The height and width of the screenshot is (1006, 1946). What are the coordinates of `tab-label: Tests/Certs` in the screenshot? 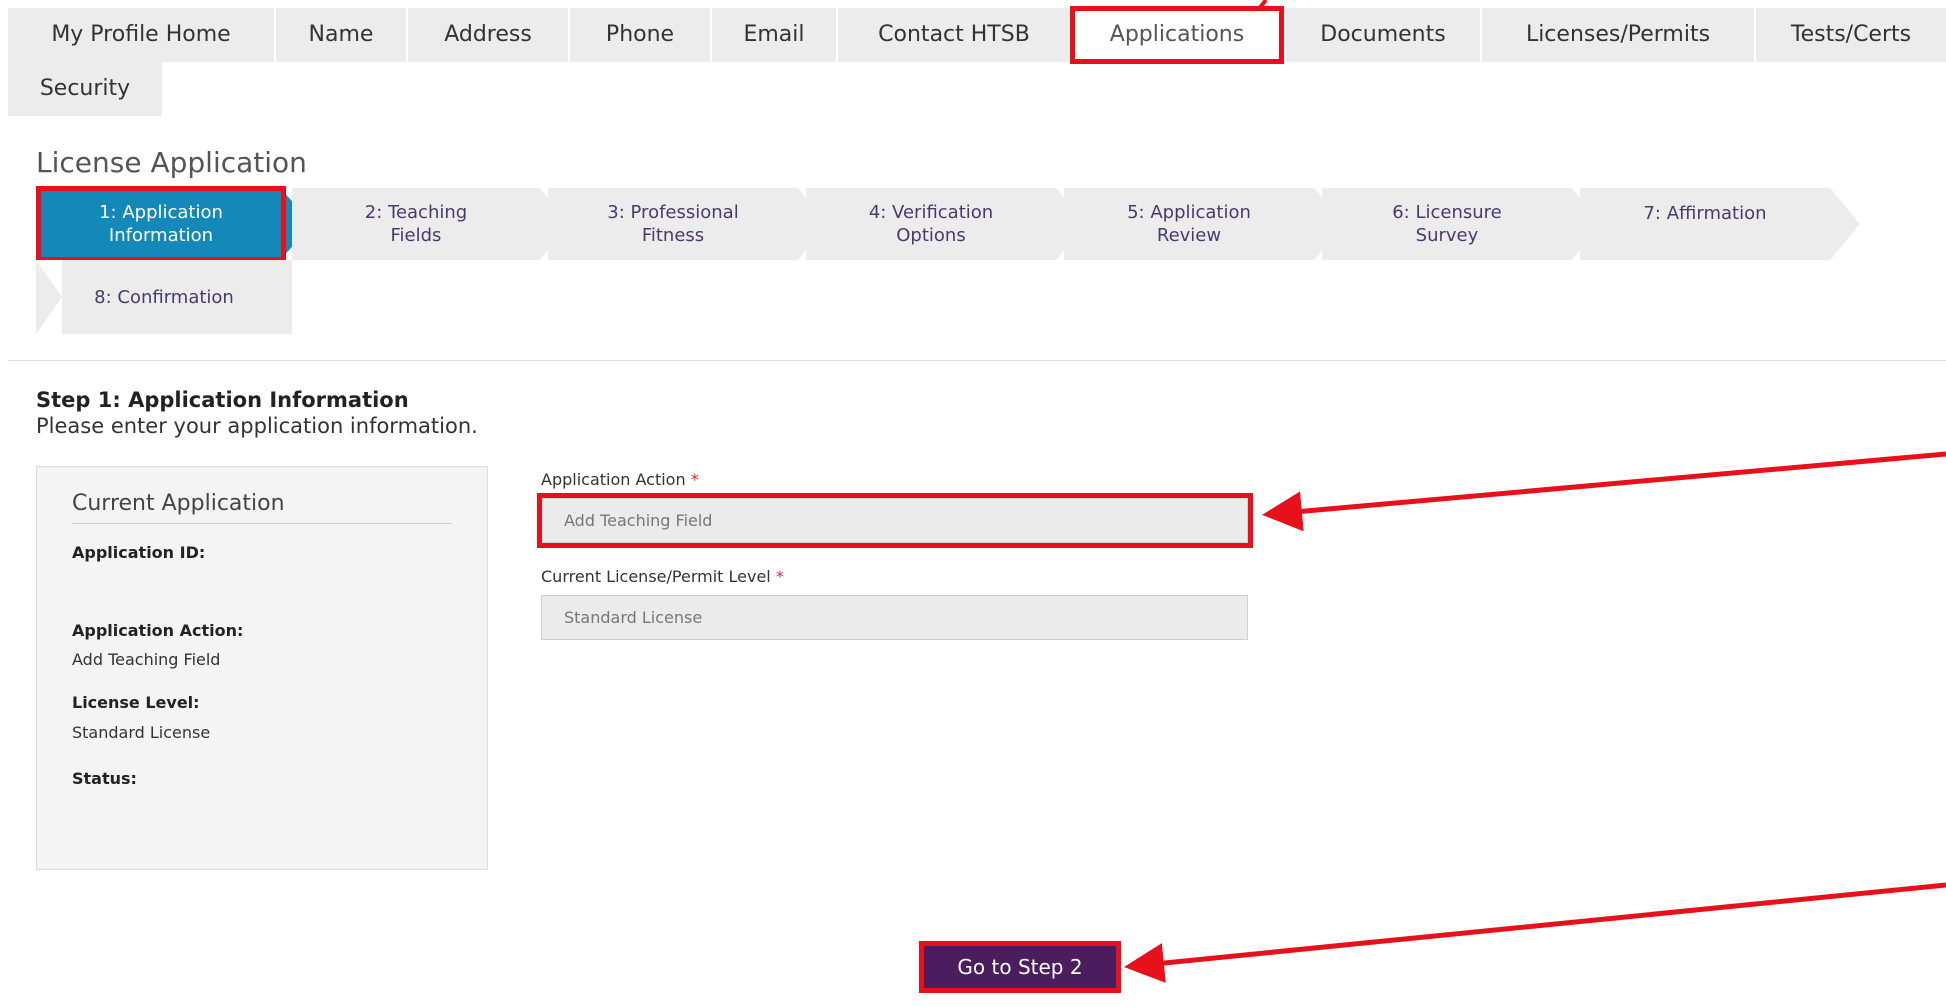 It's located at (1851, 34).